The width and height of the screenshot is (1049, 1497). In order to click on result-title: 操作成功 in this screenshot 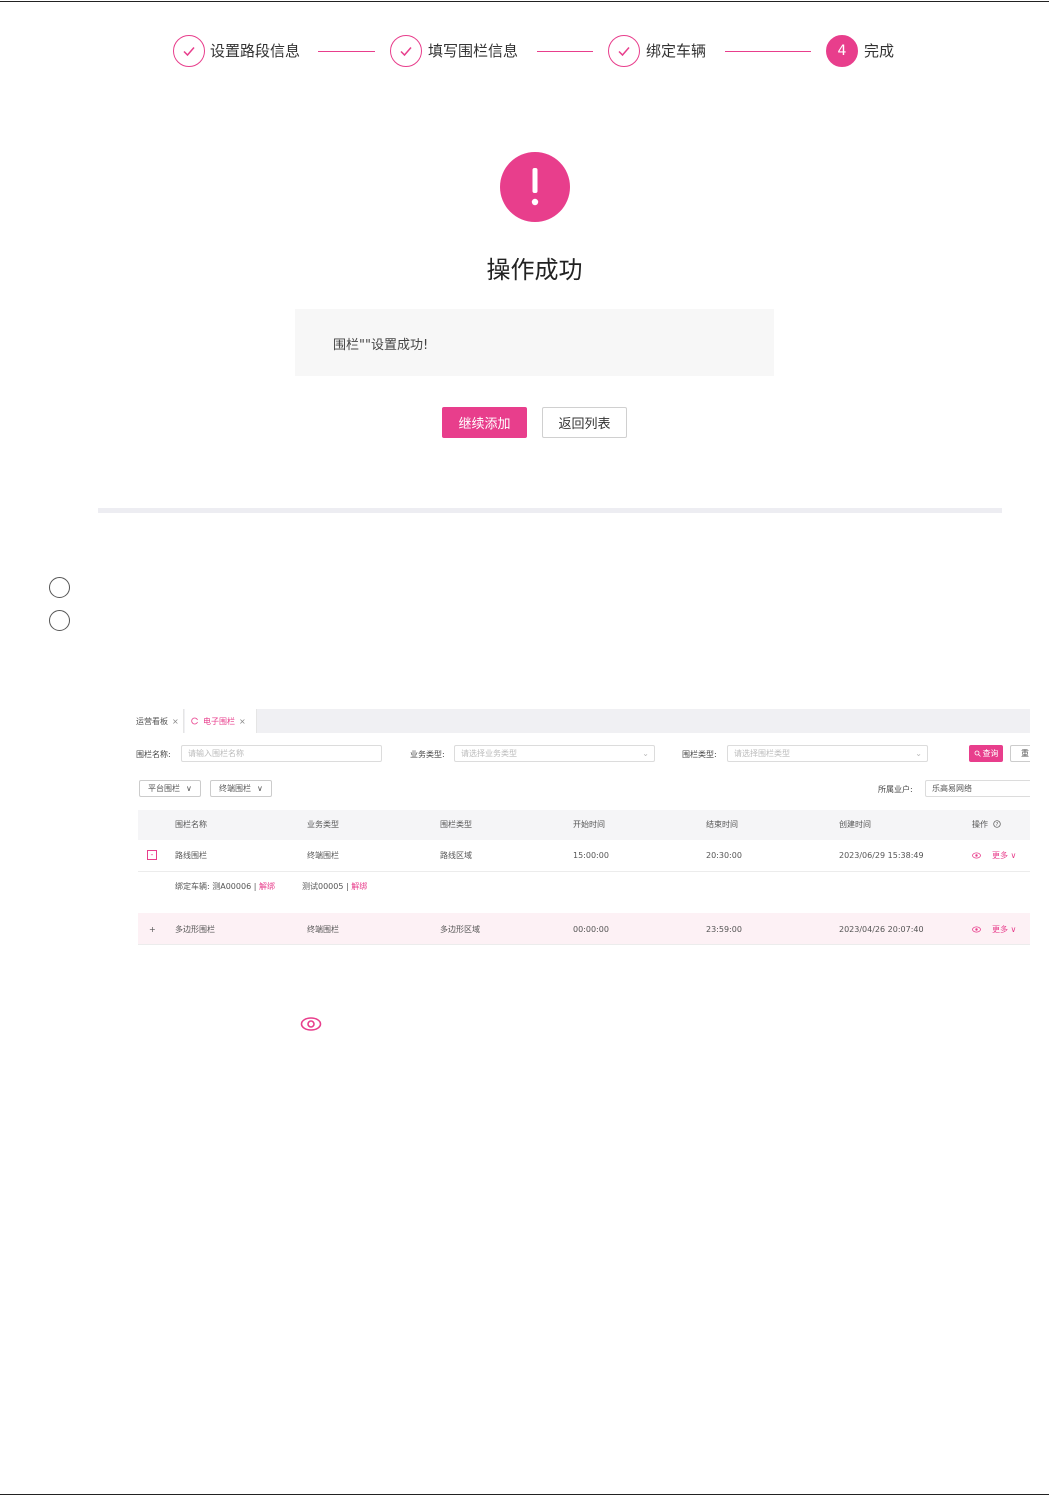, I will do `click(534, 270)`.